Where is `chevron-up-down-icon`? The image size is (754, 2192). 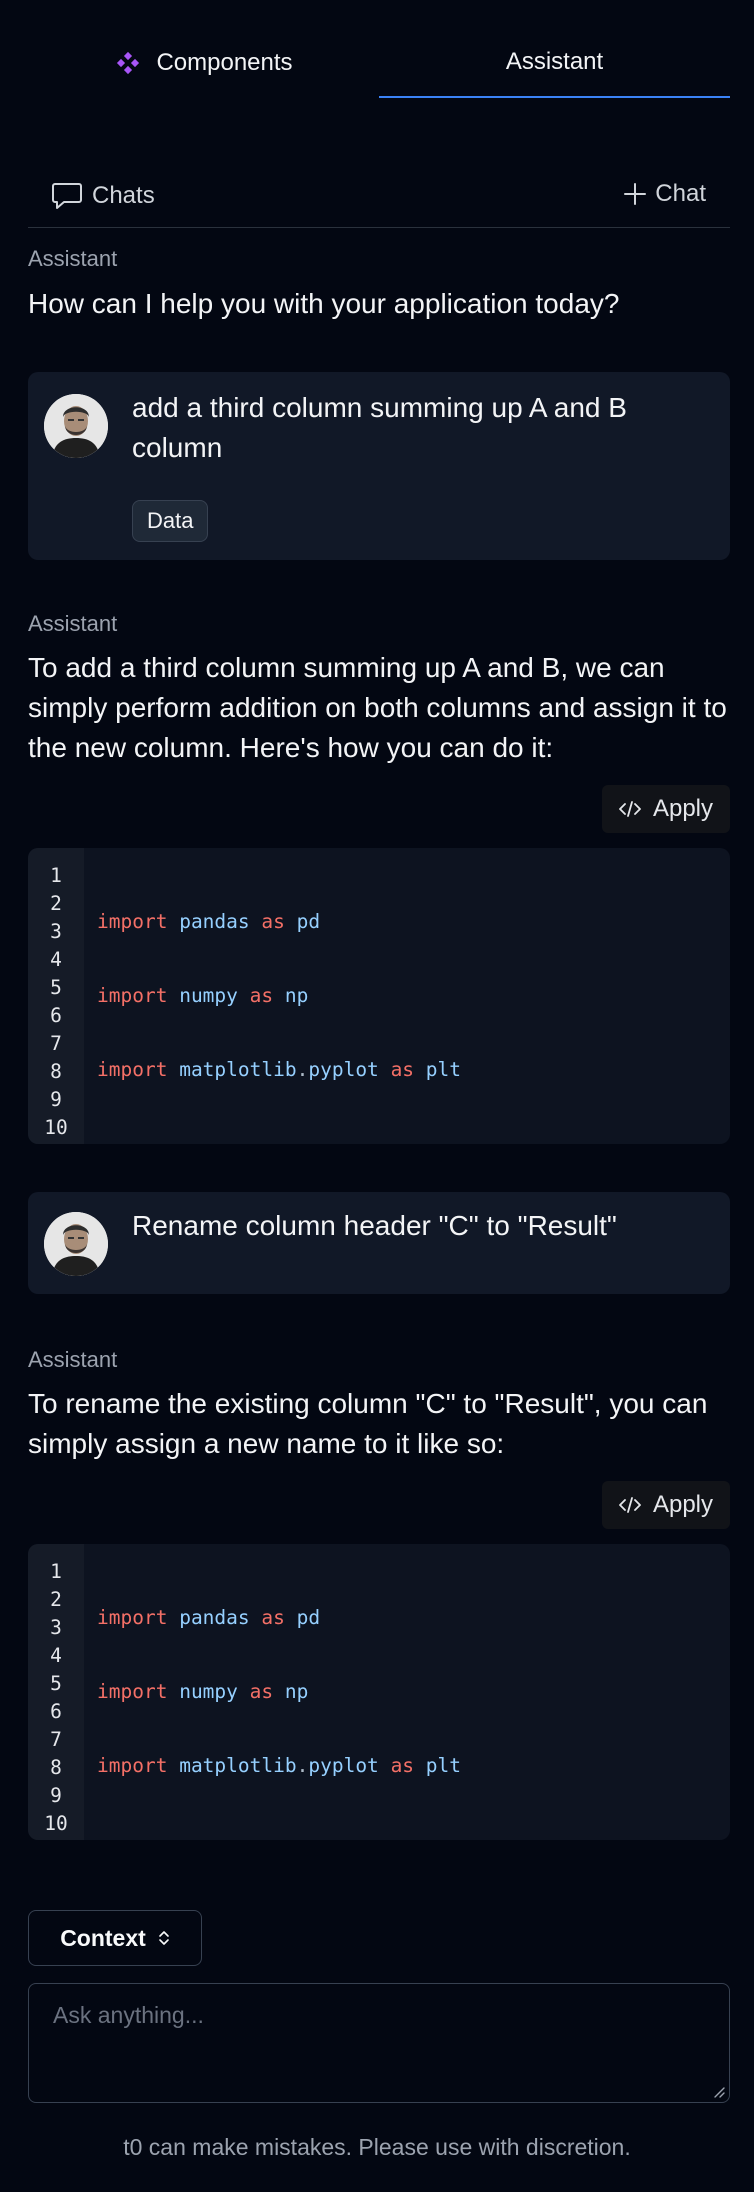 chevron-up-down-icon is located at coordinates (164, 1938).